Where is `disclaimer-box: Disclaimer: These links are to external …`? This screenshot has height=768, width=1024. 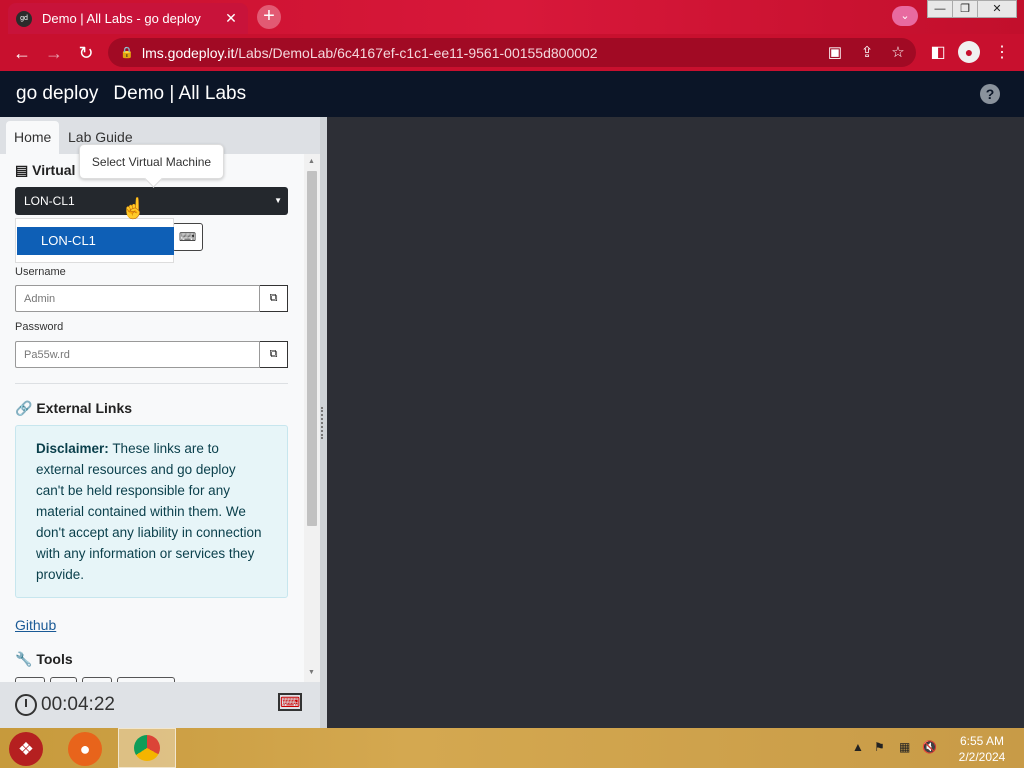
disclaimer-box: Disclaimer: These links are to external … is located at coordinates (151, 511).